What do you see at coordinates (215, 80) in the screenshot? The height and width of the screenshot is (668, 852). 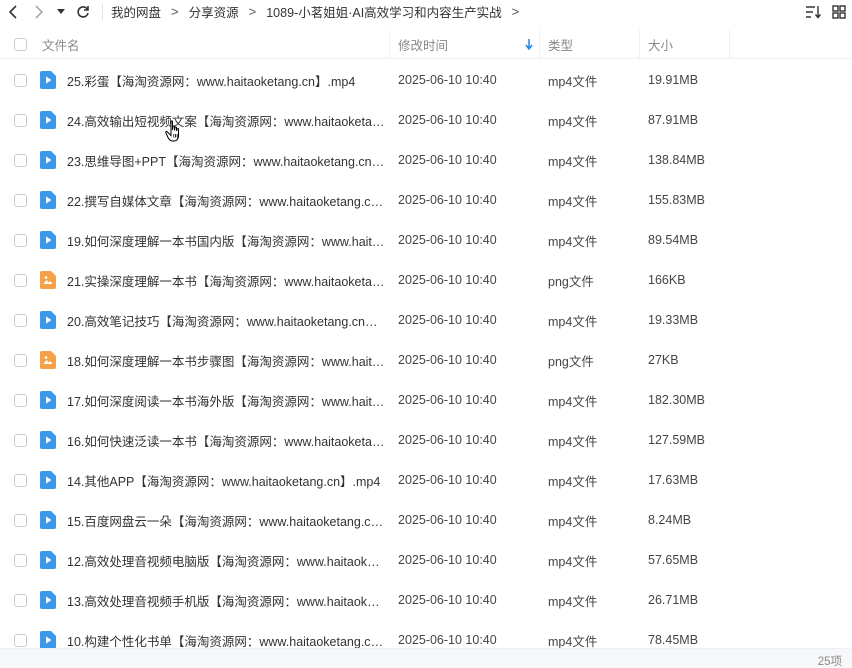 I see `file-name-cell: 25.彩蛋【海淘资源网：www.haitaoketang.cn】.mp4` at bounding box center [215, 80].